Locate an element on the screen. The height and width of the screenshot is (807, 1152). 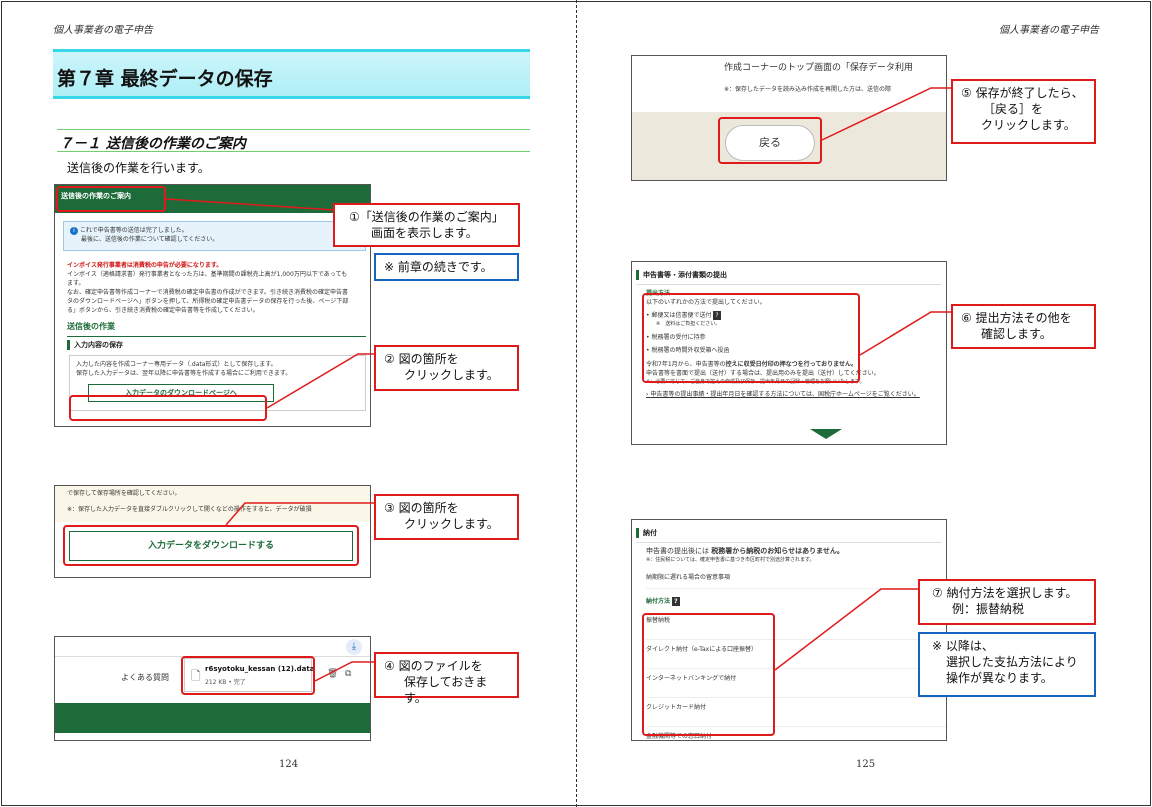
submission-header: 申告書等・添付書類の提出 is located at coordinates (791, 275).